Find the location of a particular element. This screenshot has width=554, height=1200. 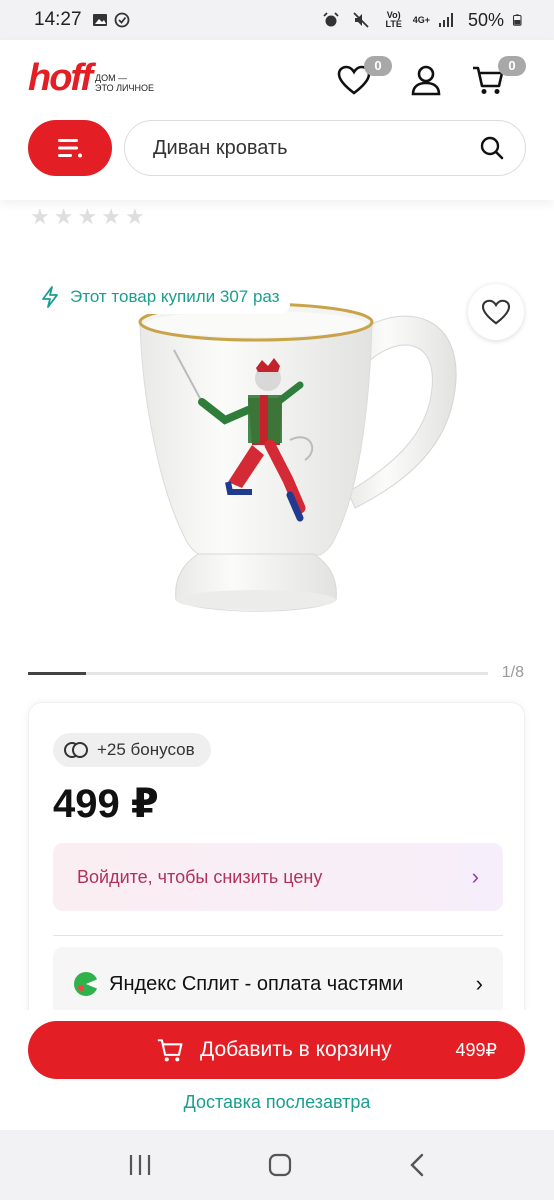

gallery-counter: 1/8 is located at coordinates (512, 672).